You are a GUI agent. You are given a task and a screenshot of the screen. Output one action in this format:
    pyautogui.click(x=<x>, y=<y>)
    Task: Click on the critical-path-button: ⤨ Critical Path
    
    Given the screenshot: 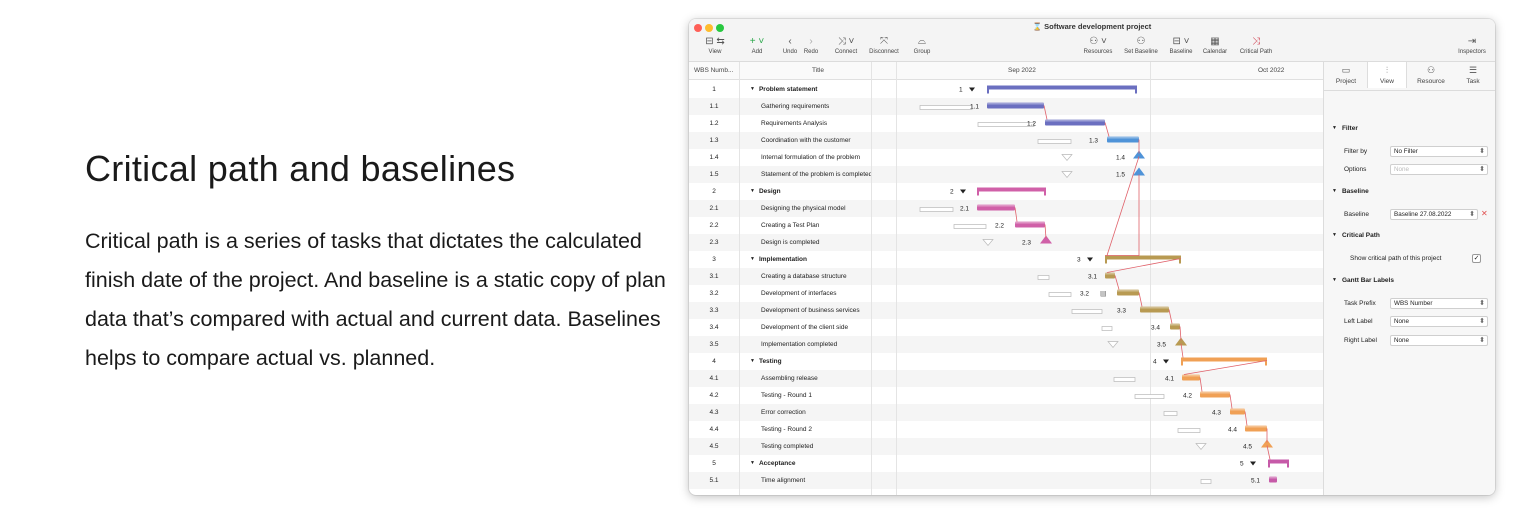 What is the action you would take?
    pyautogui.click(x=1256, y=45)
    